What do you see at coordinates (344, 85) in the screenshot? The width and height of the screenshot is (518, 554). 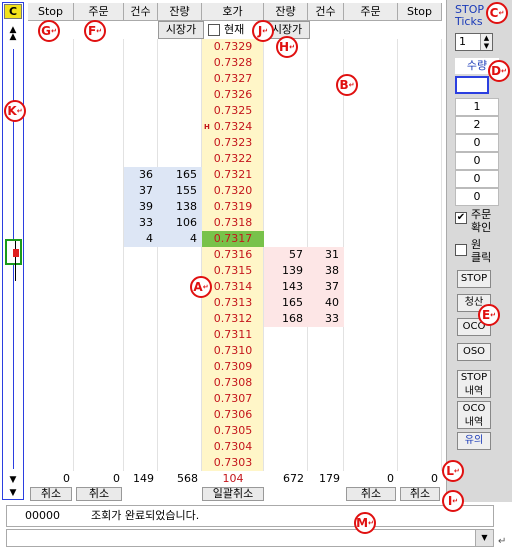 I see `marker-b-letter: B` at bounding box center [344, 85].